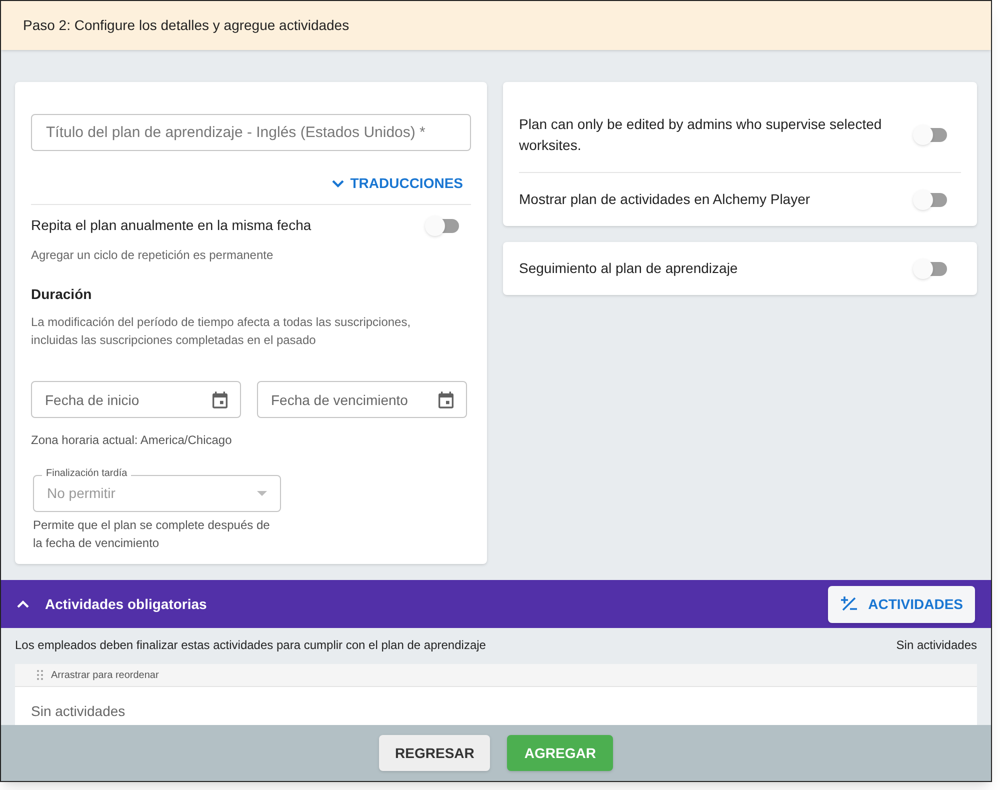  What do you see at coordinates (105, 675) in the screenshot?
I see `drag-hint: Arrastrar para reordenar` at bounding box center [105, 675].